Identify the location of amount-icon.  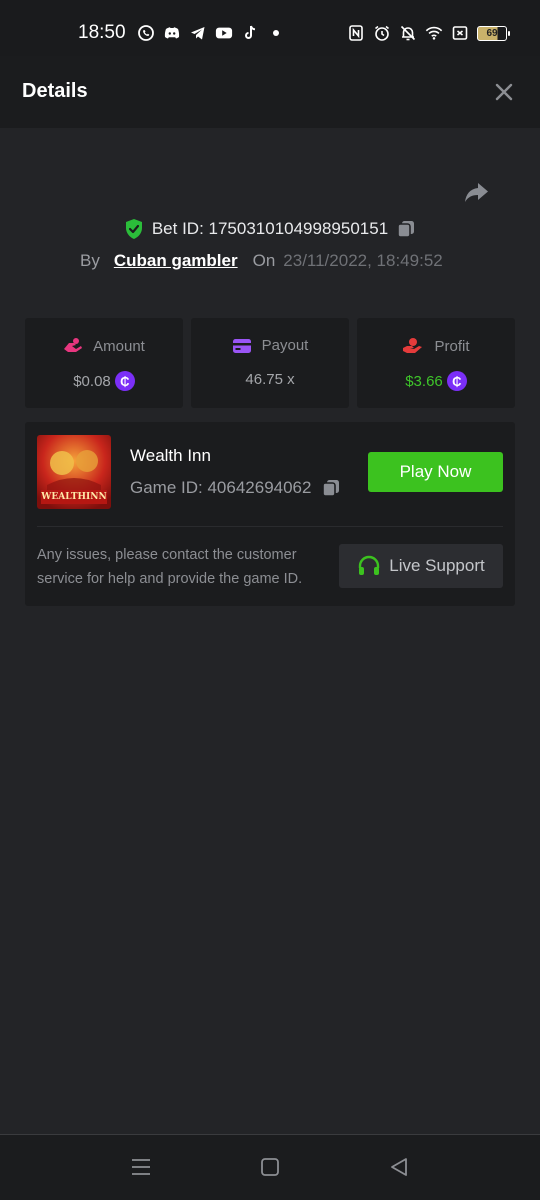
(73, 346).